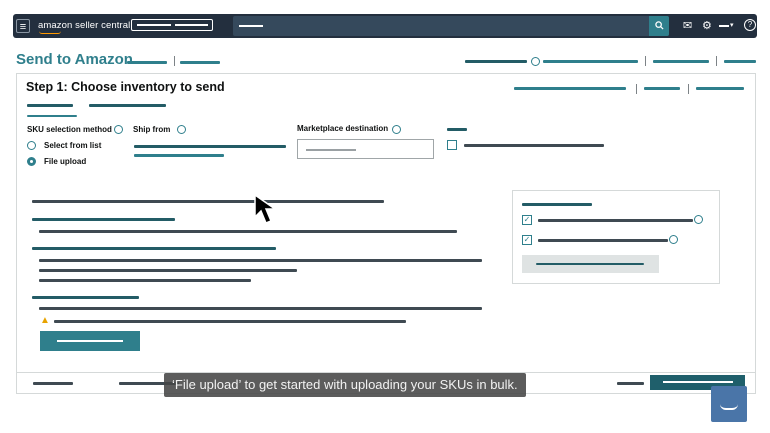  I want to click on upload-file-button-label-placeholder, so click(90, 341).